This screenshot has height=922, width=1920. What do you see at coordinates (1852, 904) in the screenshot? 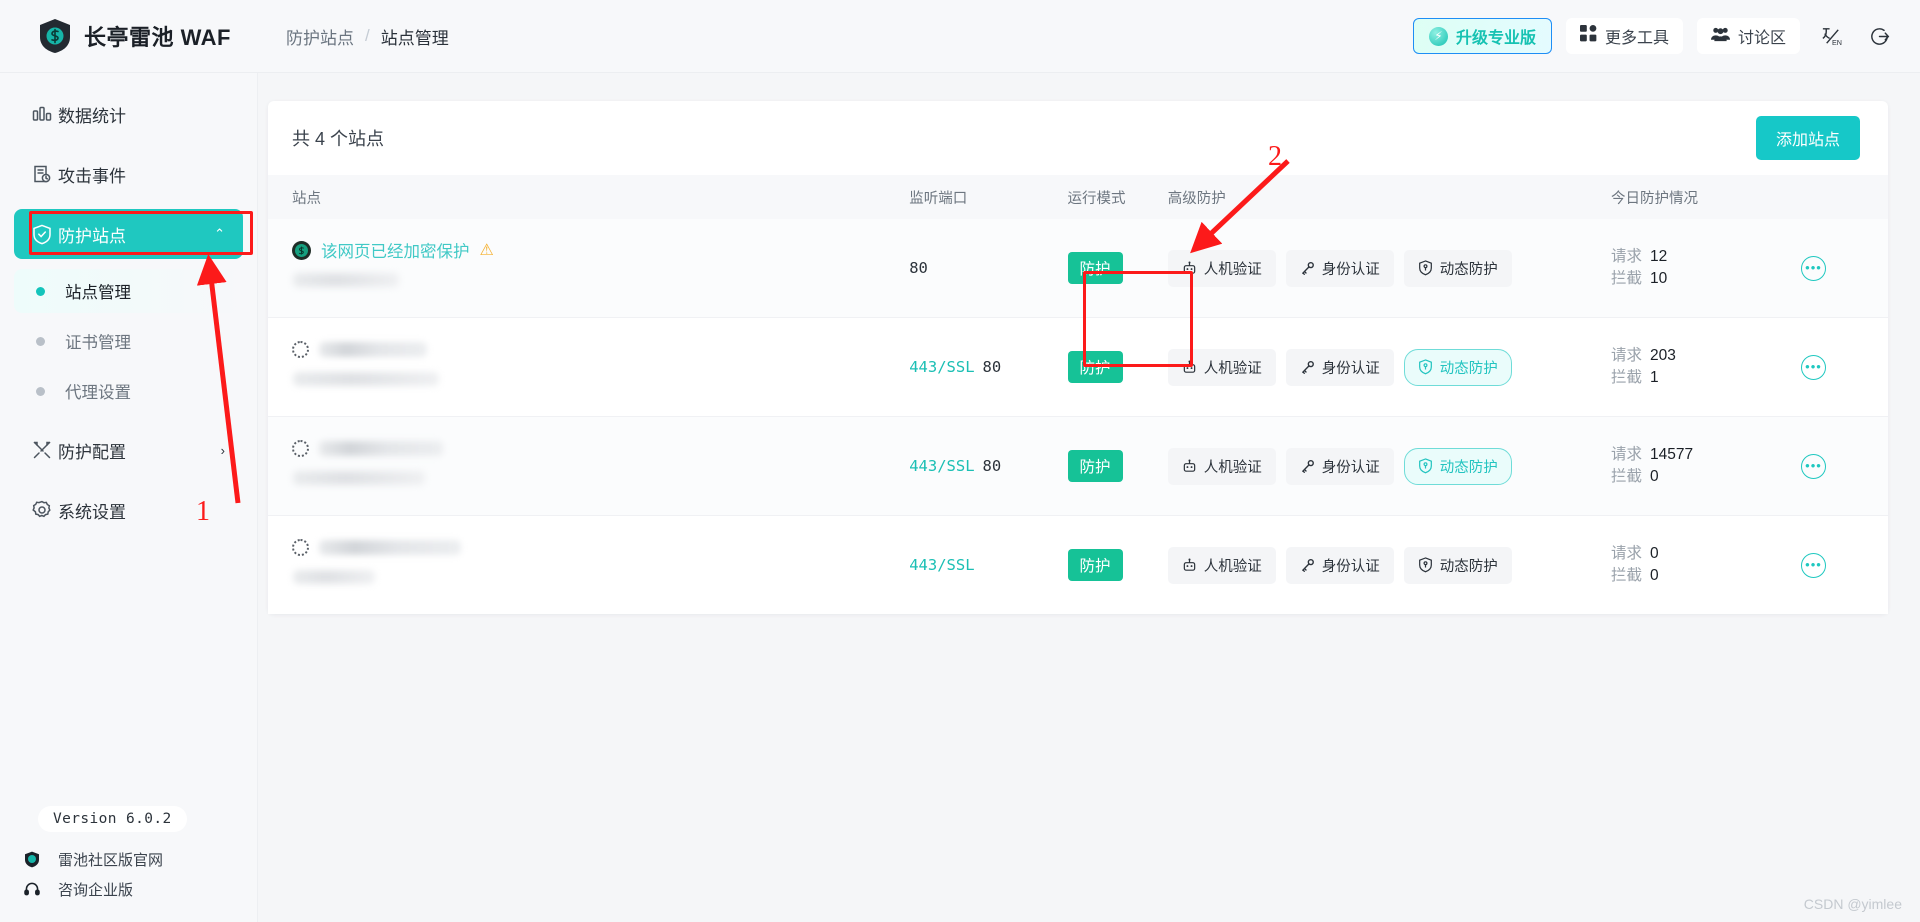
I see `watermark: CSDN @yimlee` at bounding box center [1852, 904].